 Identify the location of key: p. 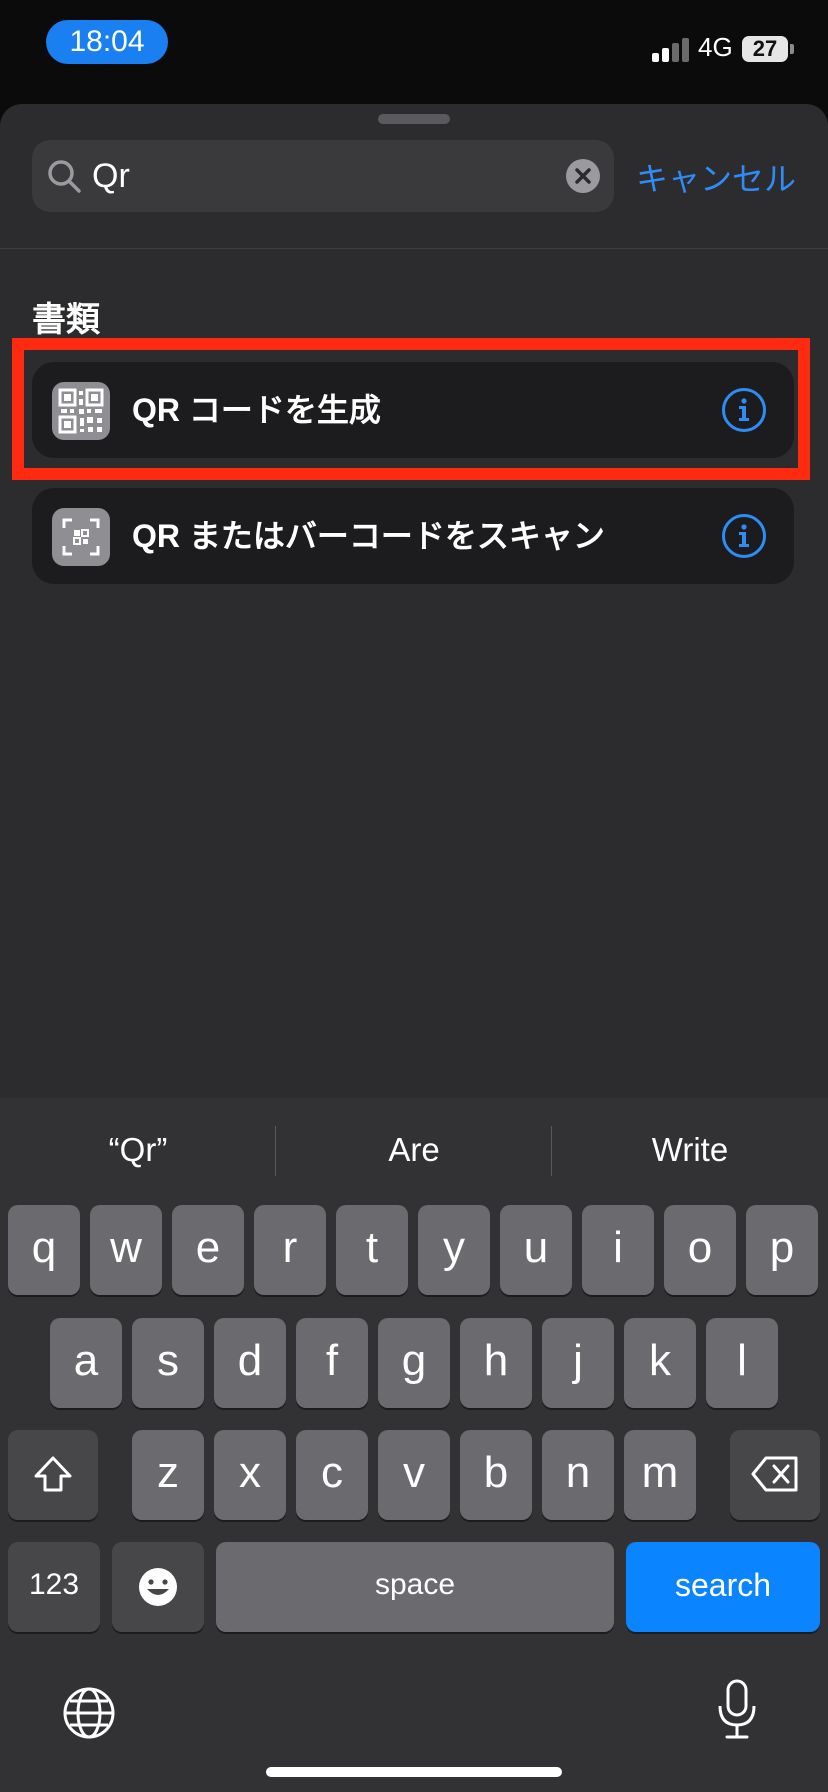
(782, 1250).